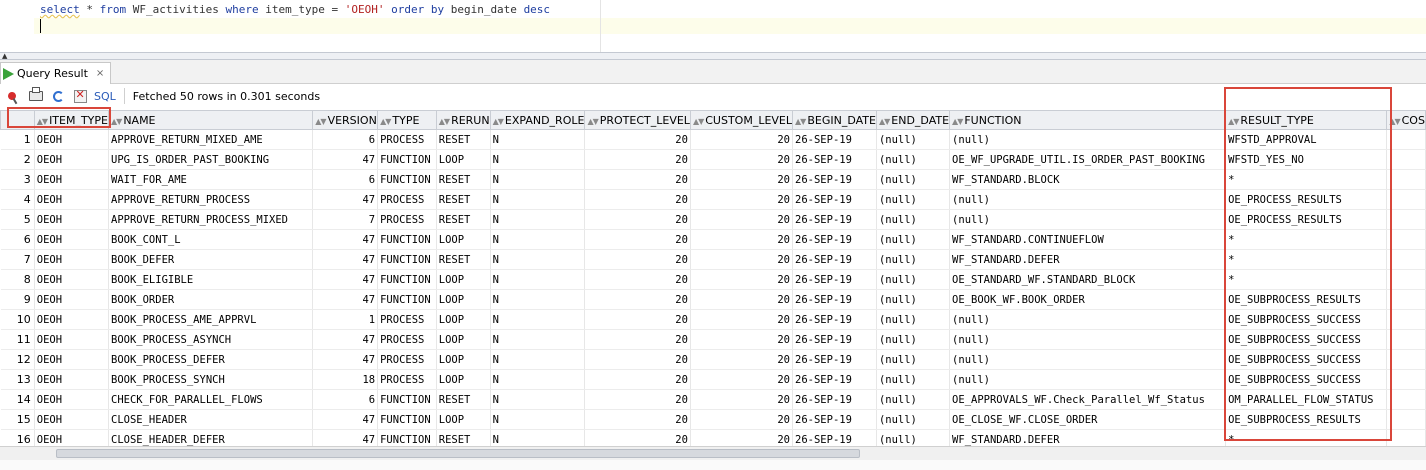  I want to click on column-header: ▲▼ END_DATE, so click(913, 120).